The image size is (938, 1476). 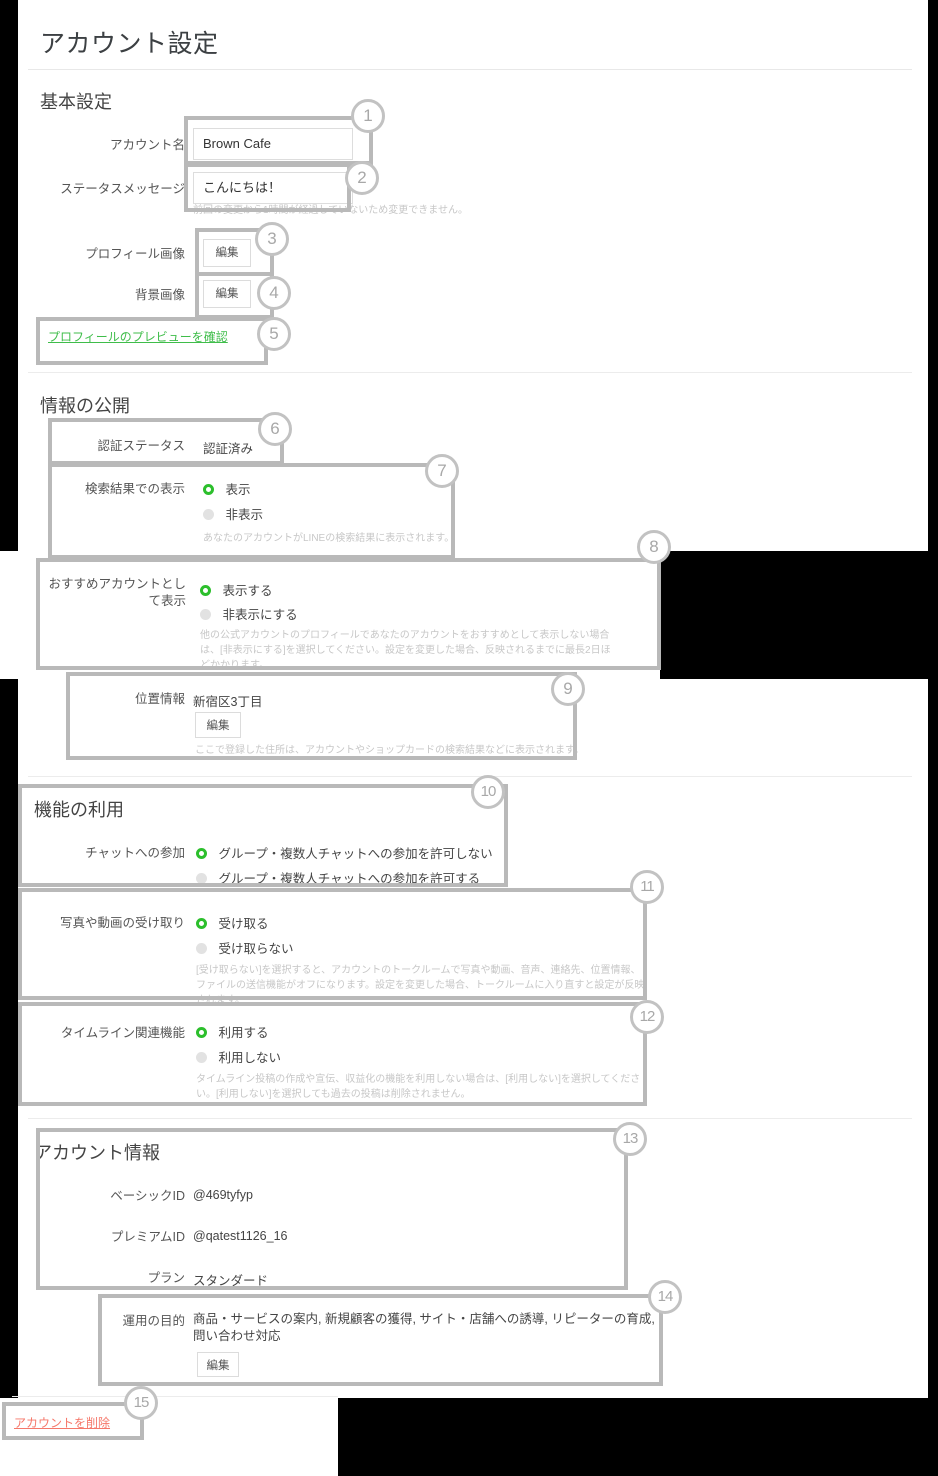 What do you see at coordinates (122, 189) in the screenshot?
I see `label-status-message: ステータスメッセージ` at bounding box center [122, 189].